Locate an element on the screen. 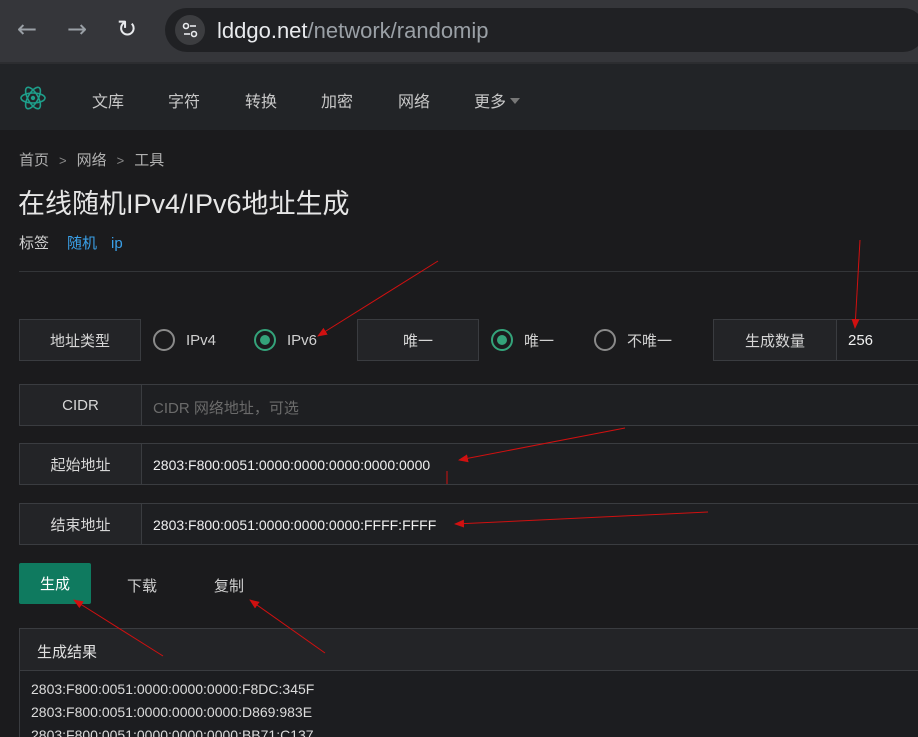  generate-button: 生成 is located at coordinates (55, 583).